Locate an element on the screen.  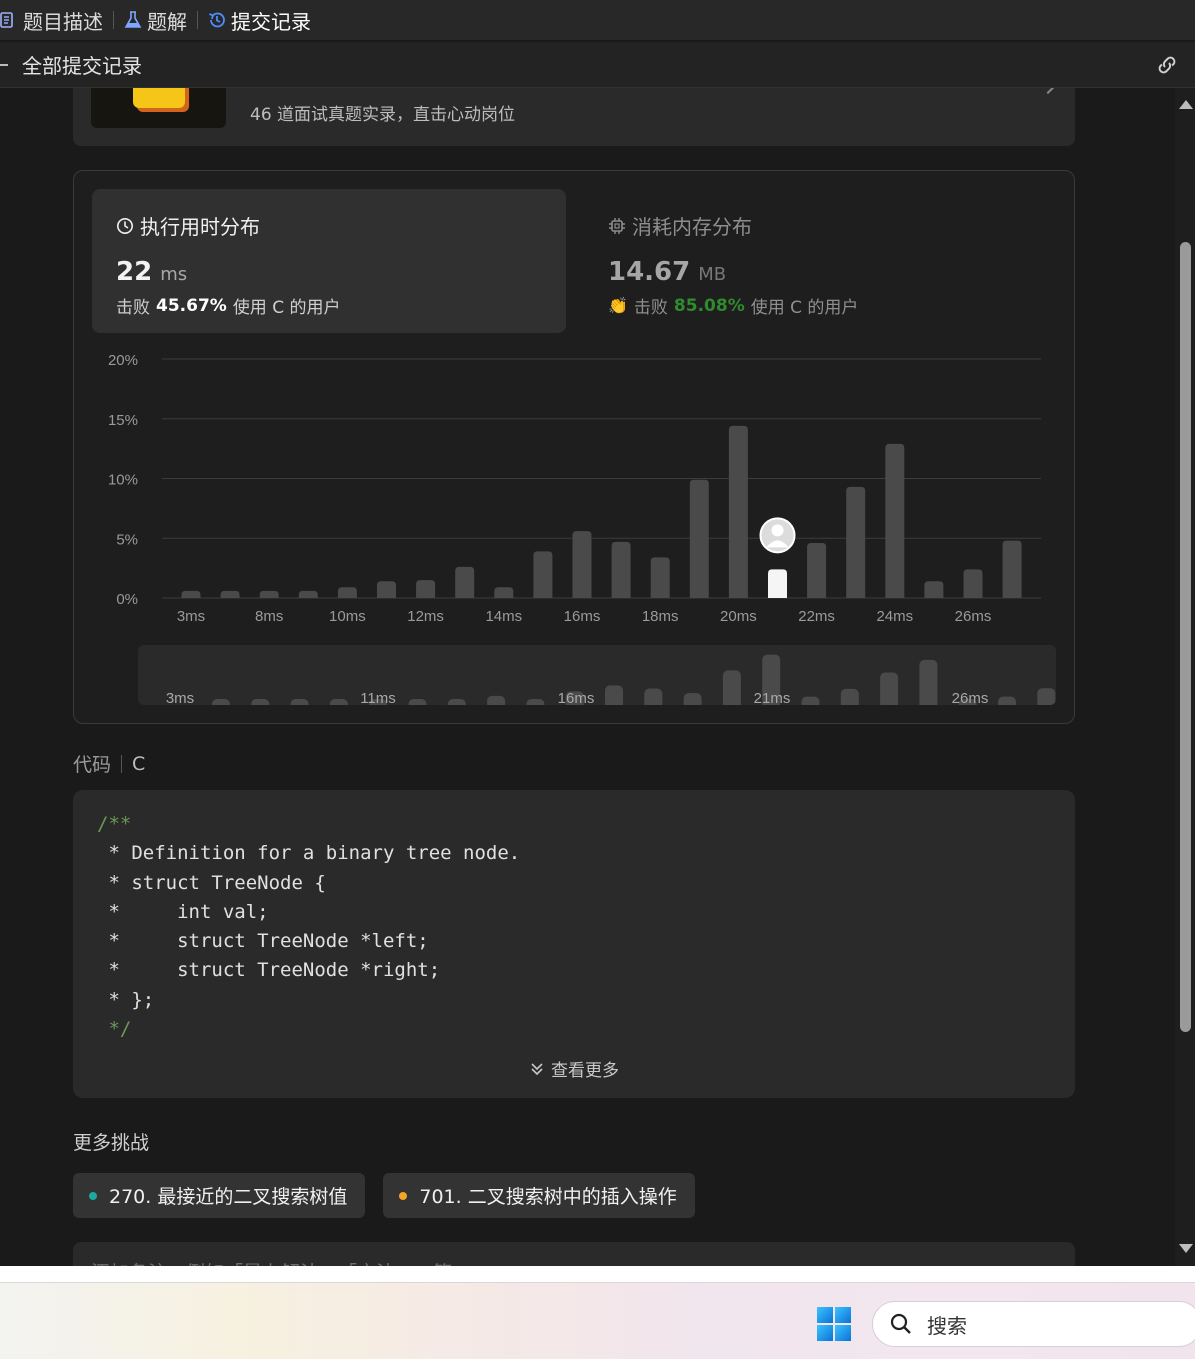
challenge-label: 701. 二叉搜索树中的插入操作 is located at coordinates (548, 1197).